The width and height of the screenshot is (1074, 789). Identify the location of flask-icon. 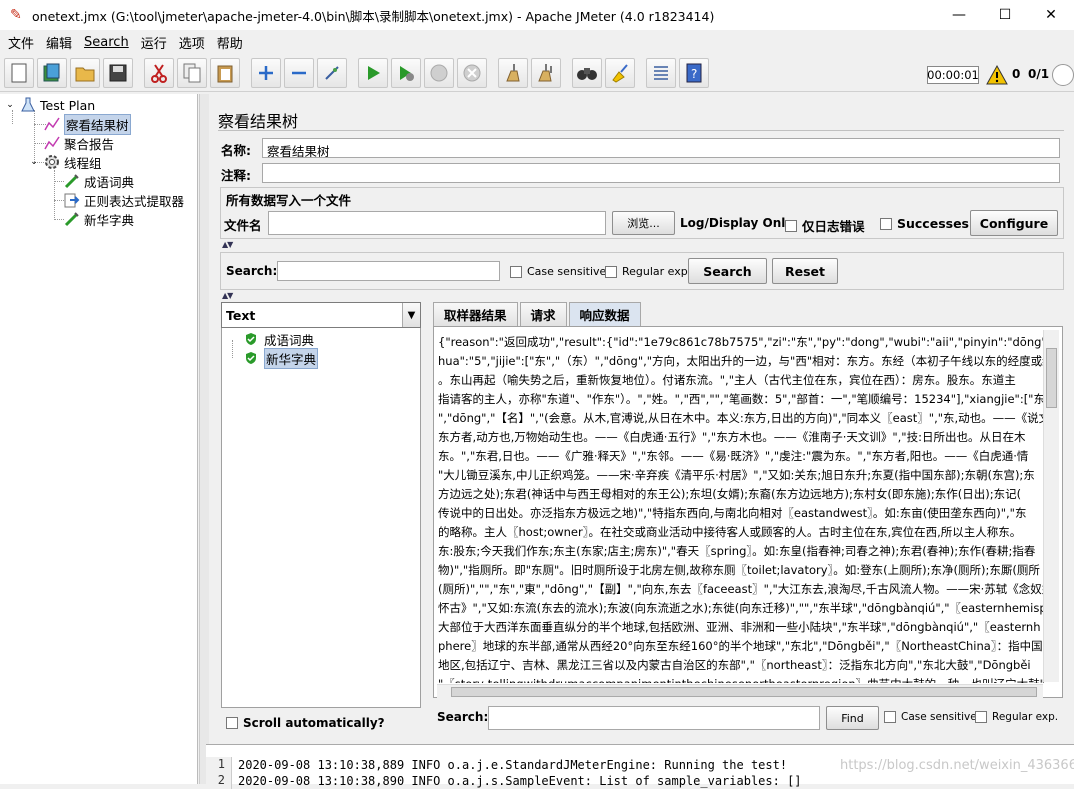
(28, 105).